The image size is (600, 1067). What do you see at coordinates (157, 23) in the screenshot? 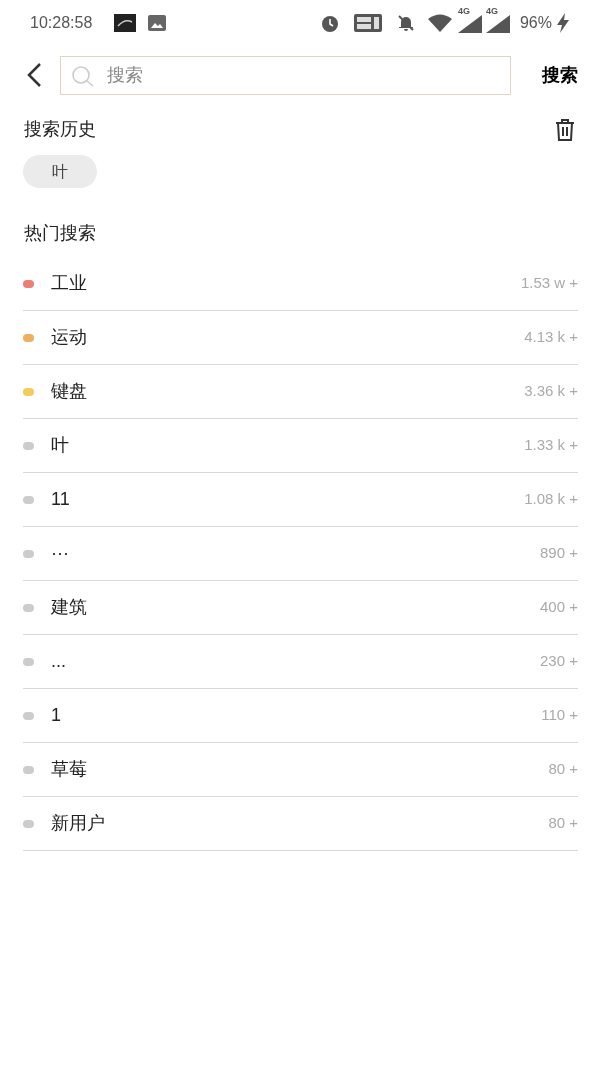
I see `image-icon` at bounding box center [157, 23].